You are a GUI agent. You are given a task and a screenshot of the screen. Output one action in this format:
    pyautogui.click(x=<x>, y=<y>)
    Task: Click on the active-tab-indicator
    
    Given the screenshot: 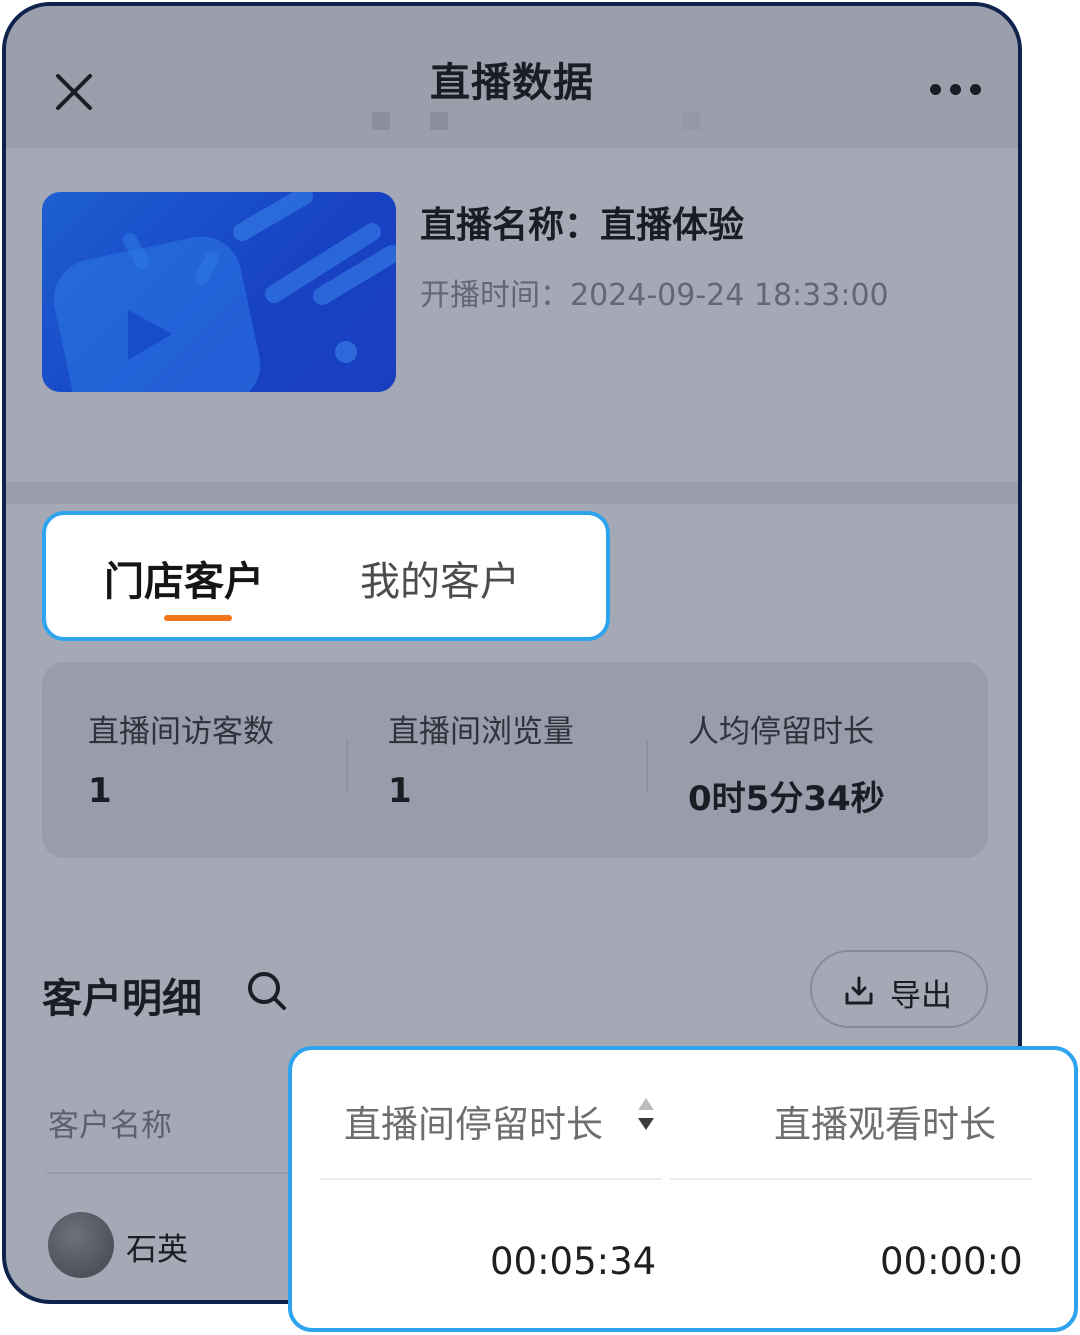 What is the action you would take?
    pyautogui.click(x=198, y=618)
    